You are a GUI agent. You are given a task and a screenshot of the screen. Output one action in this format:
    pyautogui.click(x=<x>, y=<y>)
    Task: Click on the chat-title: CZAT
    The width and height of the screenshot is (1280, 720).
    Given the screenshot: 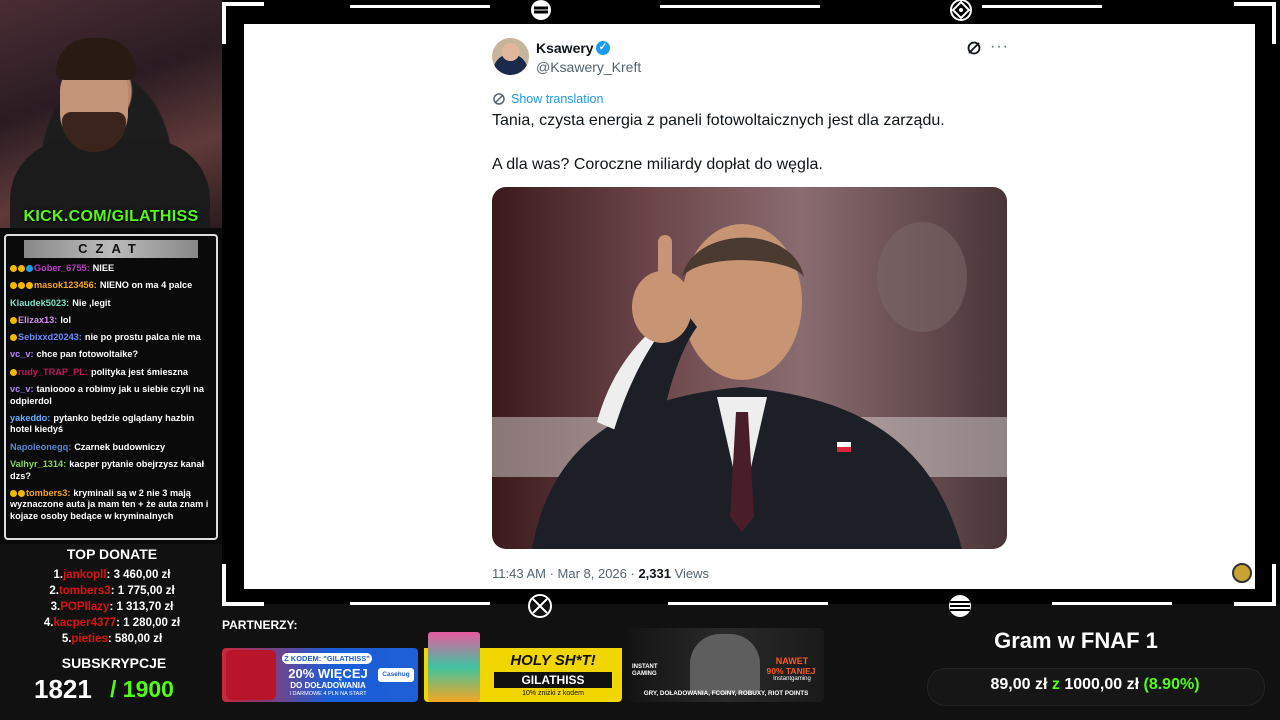 What is the action you would take?
    pyautogui.click(x=111, y=249)
    